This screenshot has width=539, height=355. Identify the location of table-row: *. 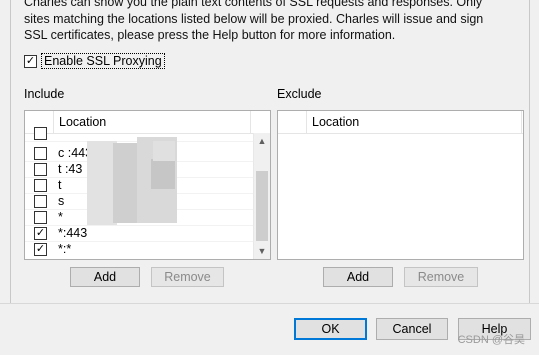
(44, 217).